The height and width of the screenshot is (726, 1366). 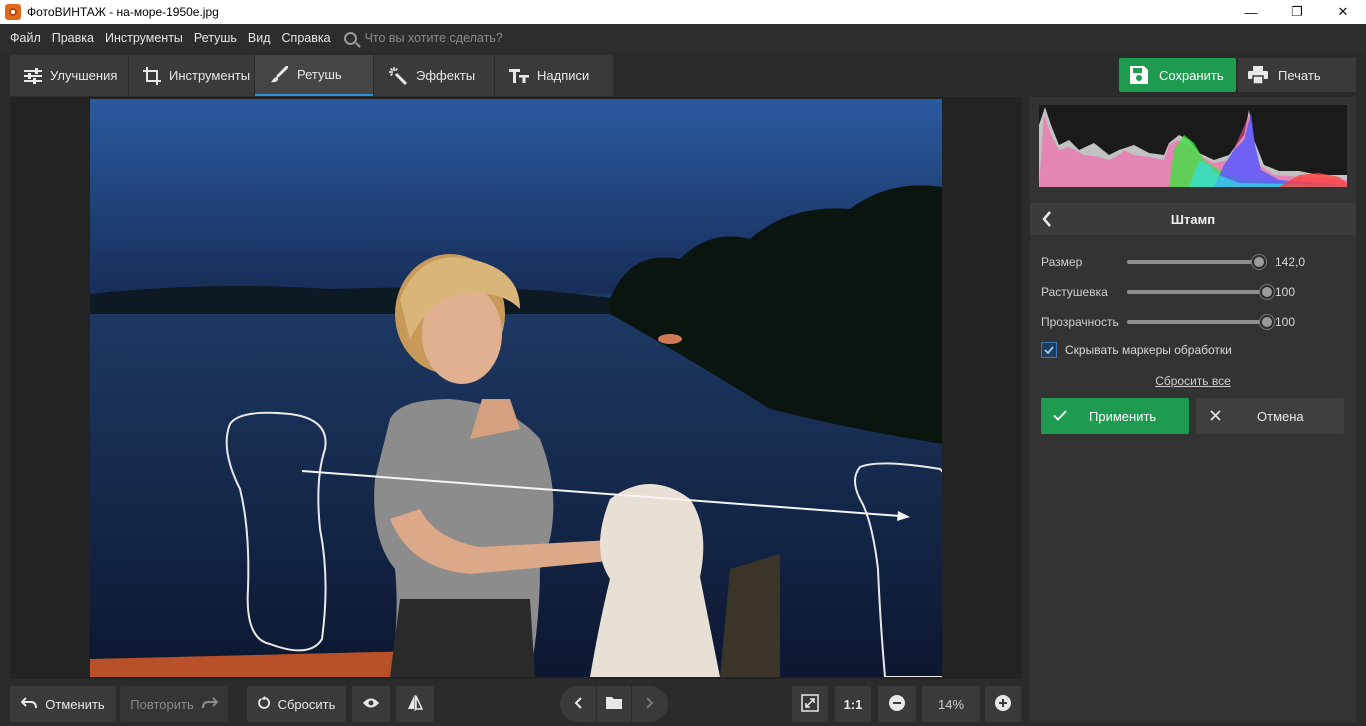 What do you see at coordinates (210, 704) in the screenshot?
I see `redo-icon` at bounding box center [210, 704].